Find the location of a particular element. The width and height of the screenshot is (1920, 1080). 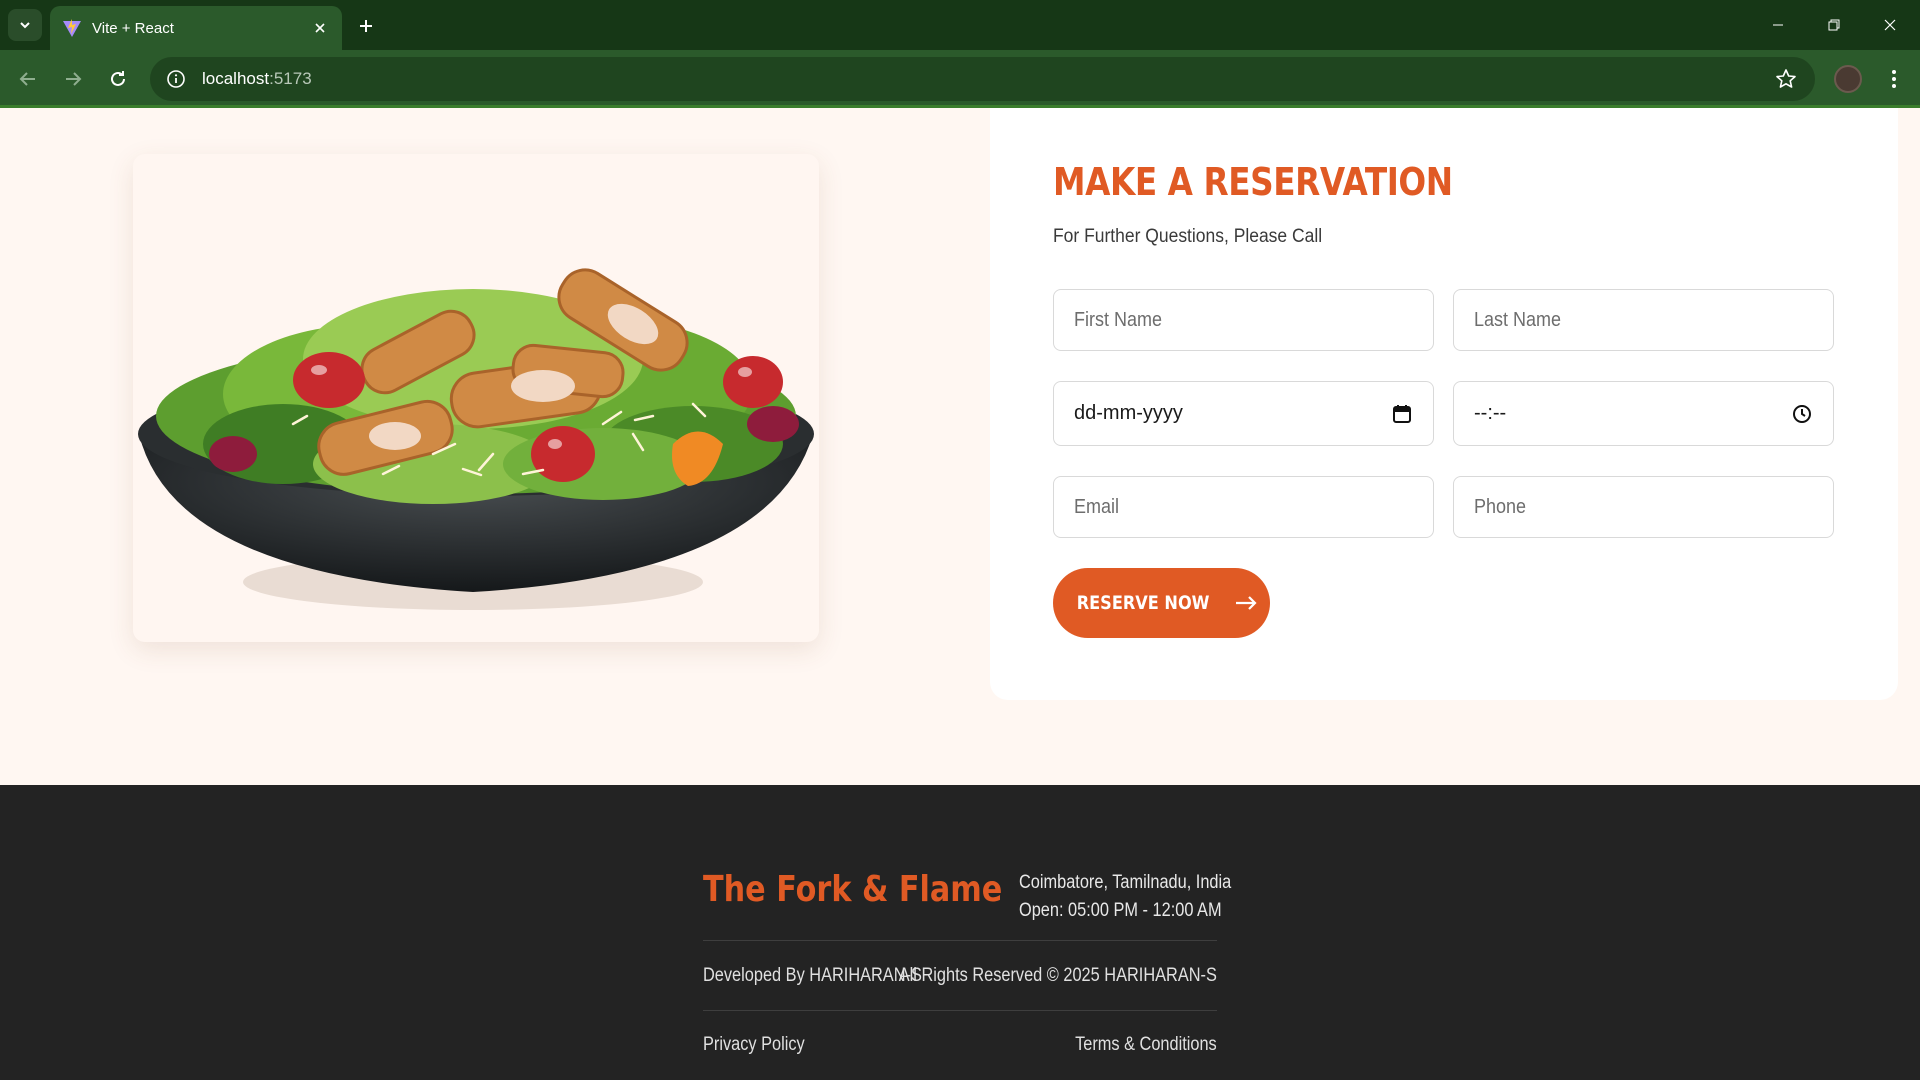

date-value: dd-mm-yyyy is located at coordinates (1128, 413).